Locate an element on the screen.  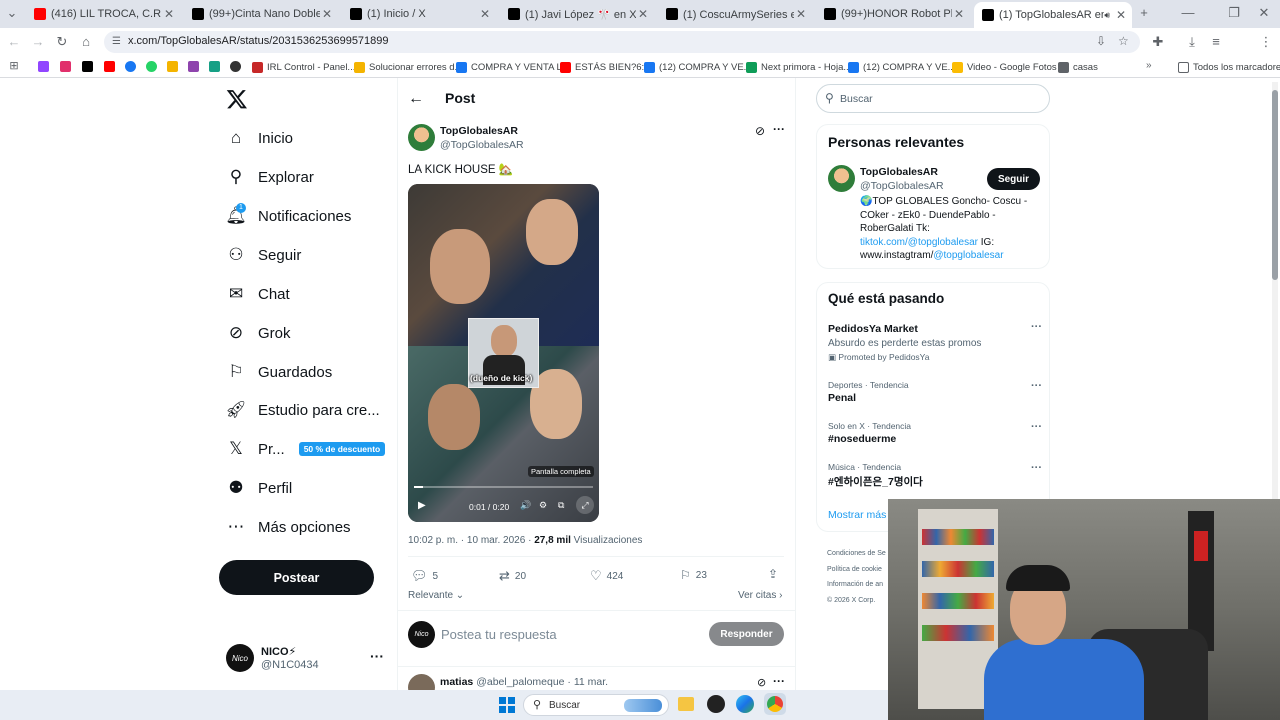
bookmark-item: Video - Google Fotos is located at coordinates (1004, 67).